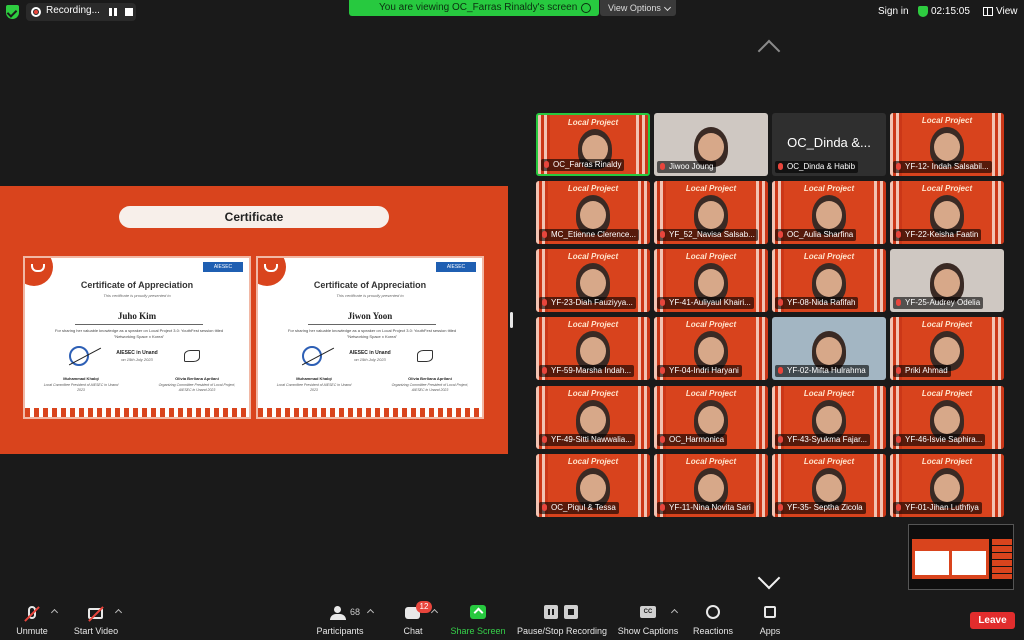 The width and height of the screenshot is (1024, 640). What do you see at coordinates (593, 144) in the screenshot?
I see `participant-tile: Local Project OC_Farras Rinaldy` at bounding box center [593, 144].